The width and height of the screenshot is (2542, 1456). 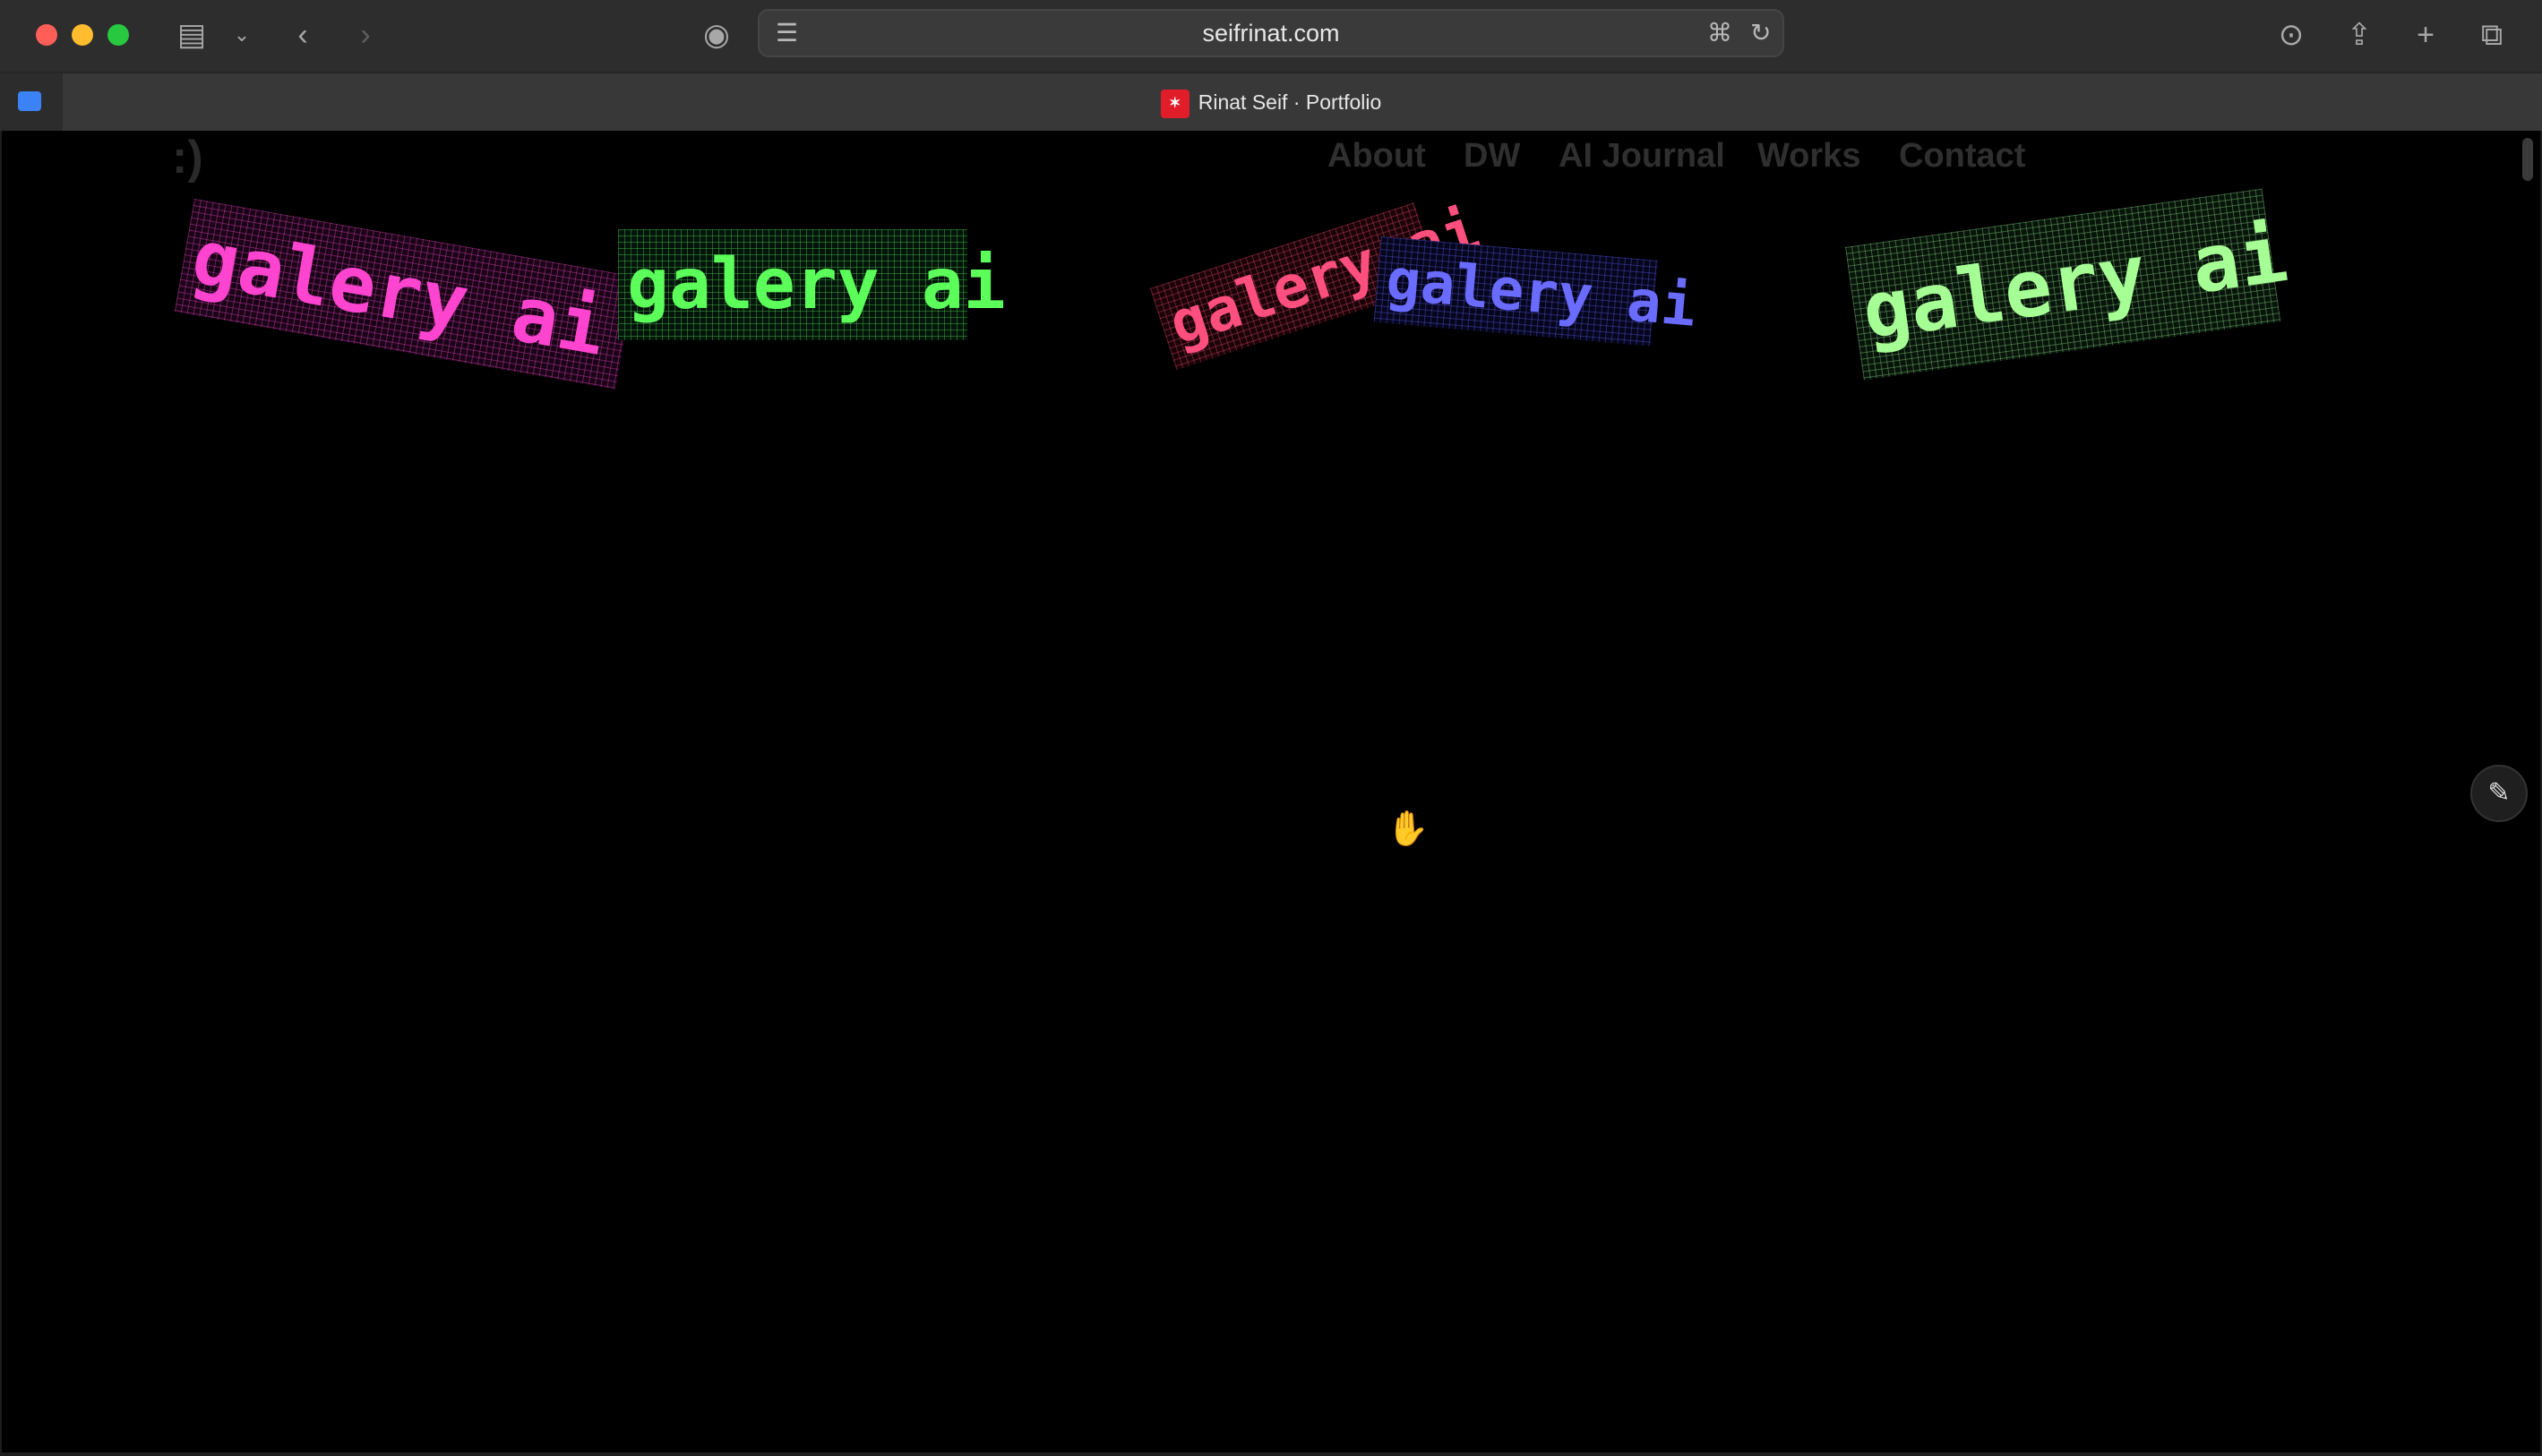 What do you see at coordinates (2291, 35) in the screenshot?
I see `download-icon: ⊙` at bounding box center [2291, 35].